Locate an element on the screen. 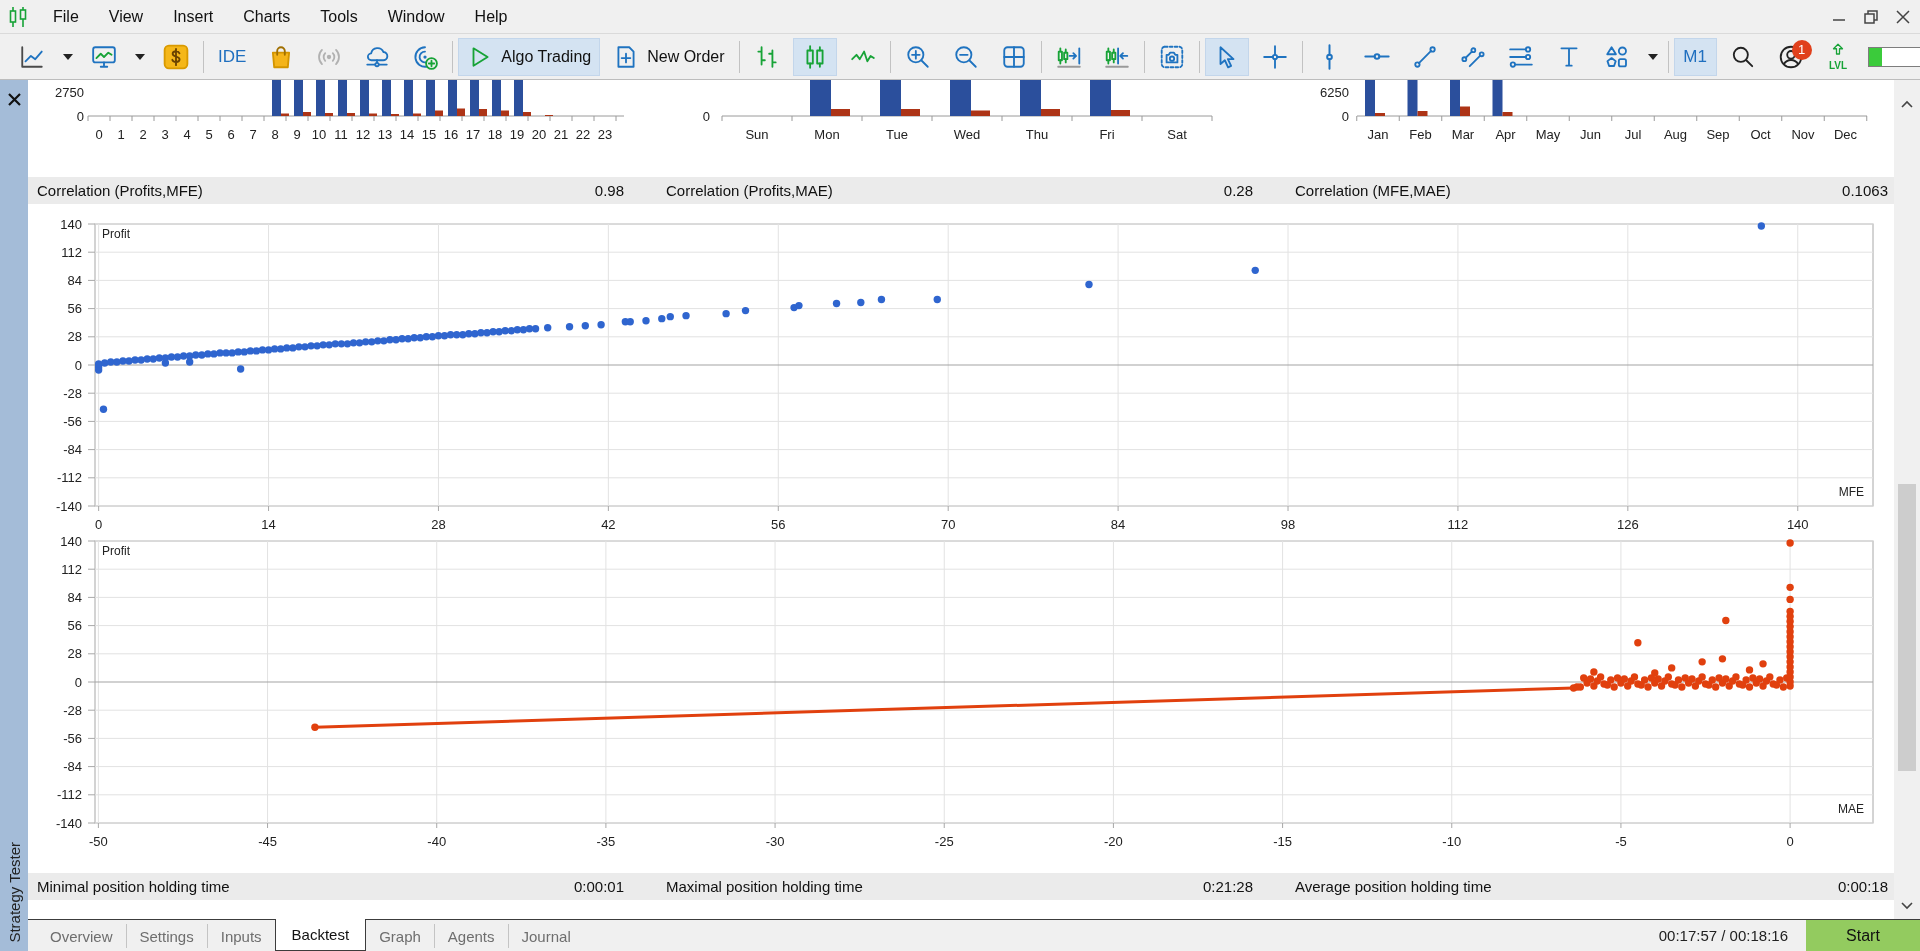  stat-label: Correlation (Profits,MFE) is located at coordinates (120, 190).